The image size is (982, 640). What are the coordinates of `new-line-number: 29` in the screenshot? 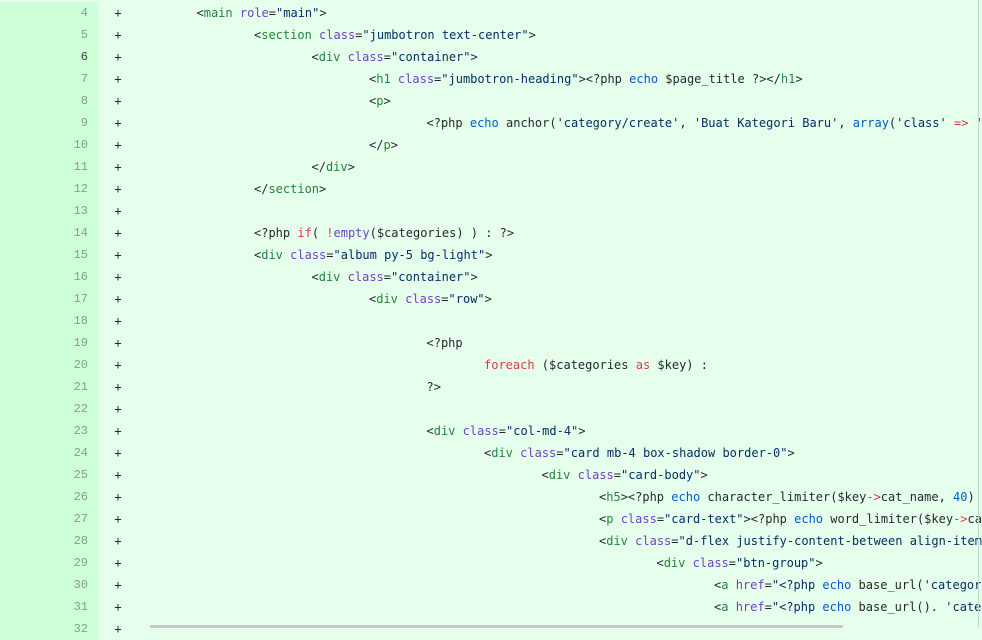 It's located at (73, 563).